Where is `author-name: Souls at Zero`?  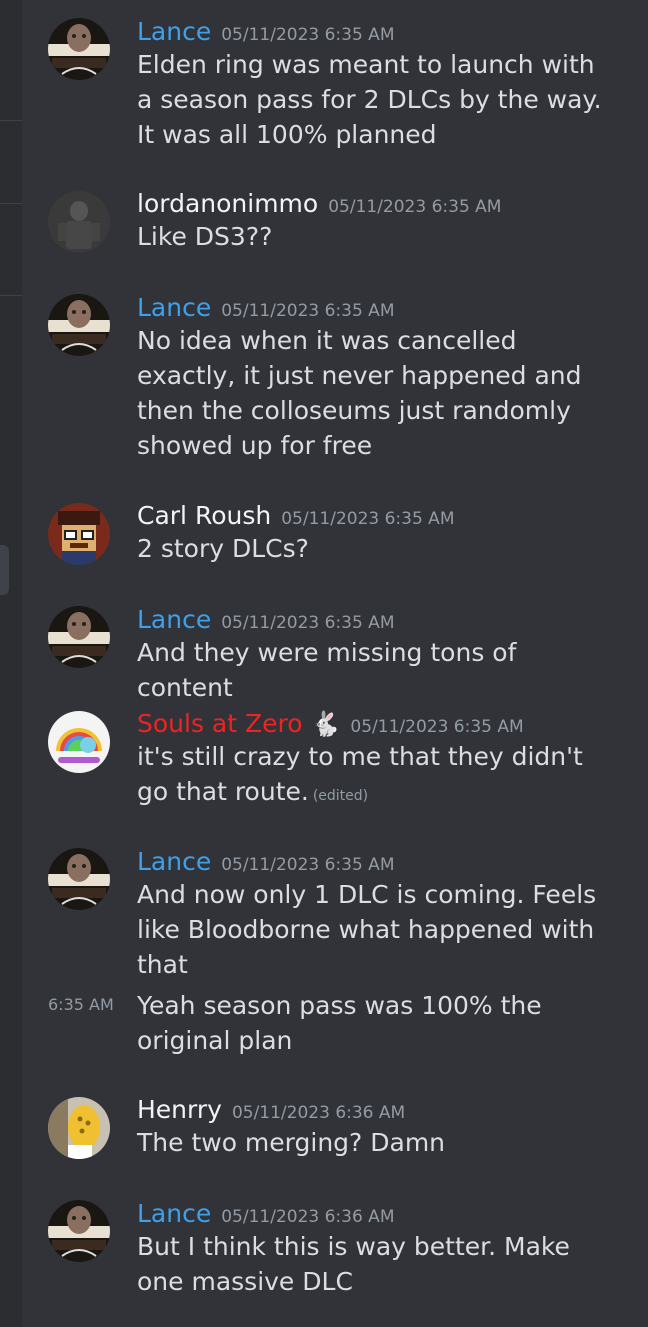 author-name: Souls at Zero is located at coordinates (220, 723).